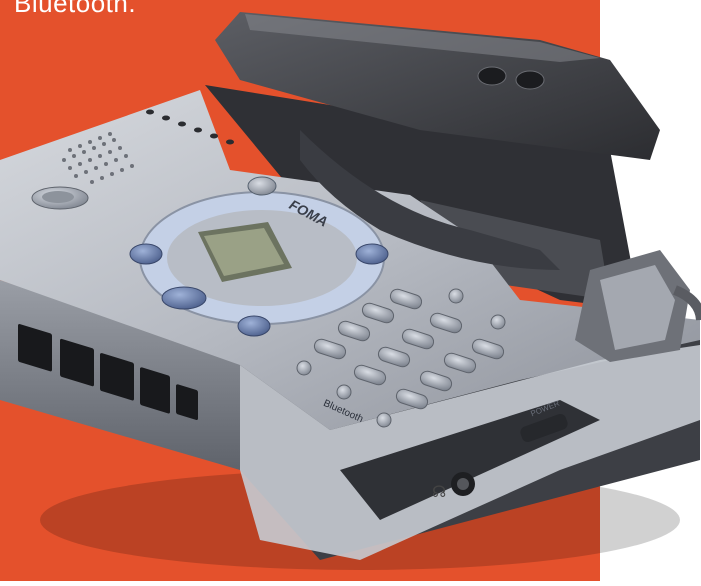  Describe the element at coordinates (344, 392) in the screenshot. I see `function-button-d` at that location.